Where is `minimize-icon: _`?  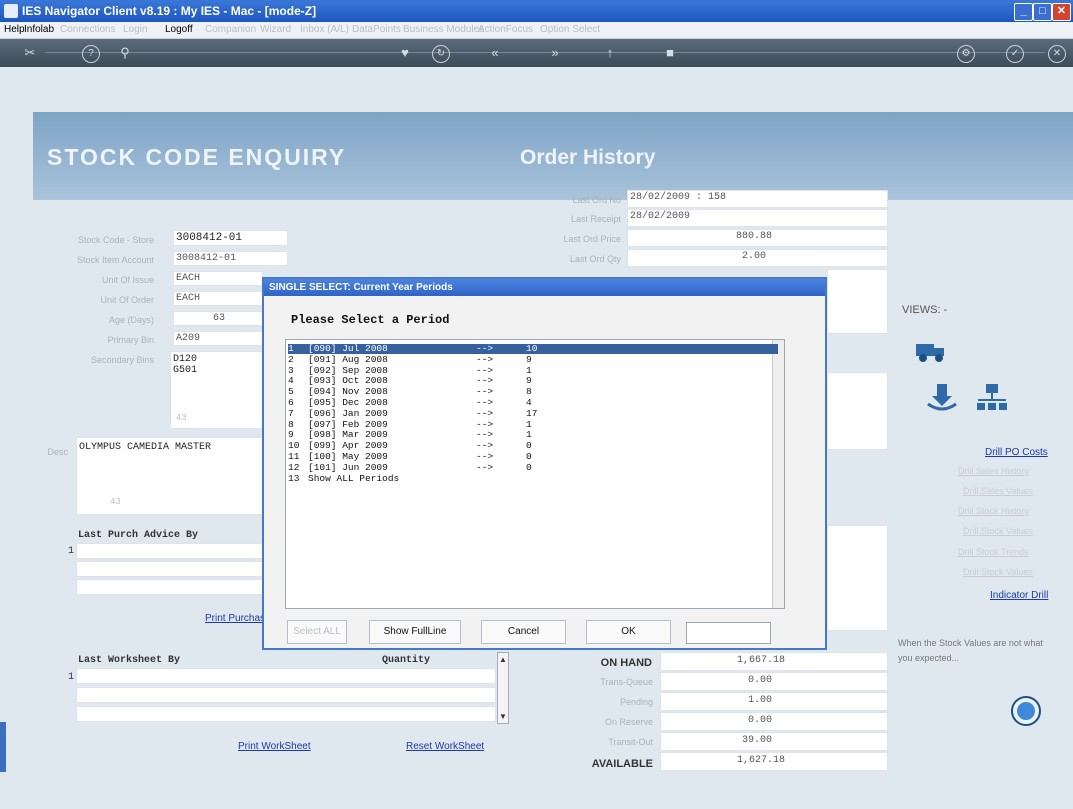
minimize-icon: _ is located at coordinates (1023, 12).